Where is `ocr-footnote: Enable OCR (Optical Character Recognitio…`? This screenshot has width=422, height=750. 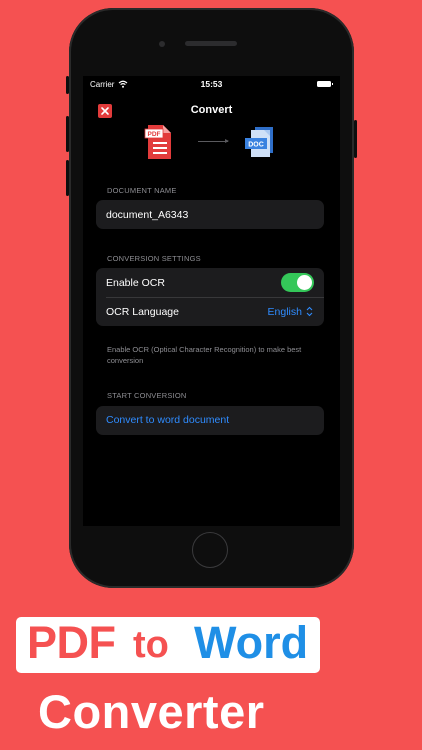
ocr-footnote: Enable OCR (Optical Character Recognitio… is located at coordinates (204, 355).